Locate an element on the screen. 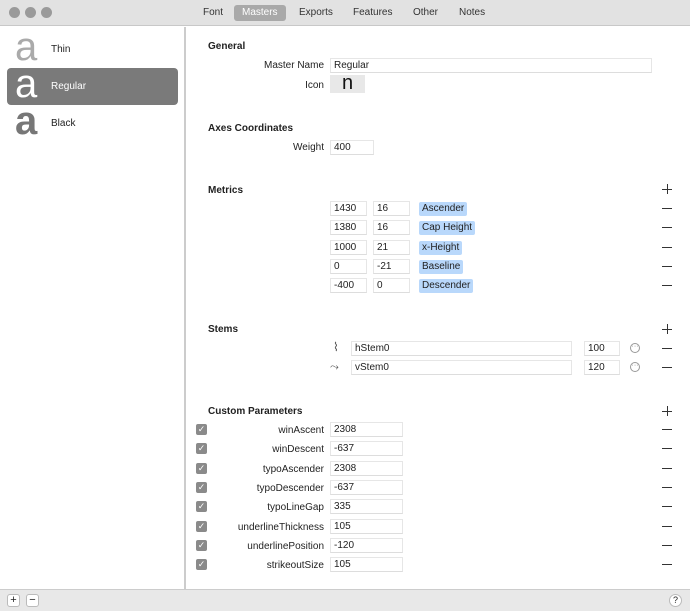  master-name: Black is located at coordinates (63, 123).